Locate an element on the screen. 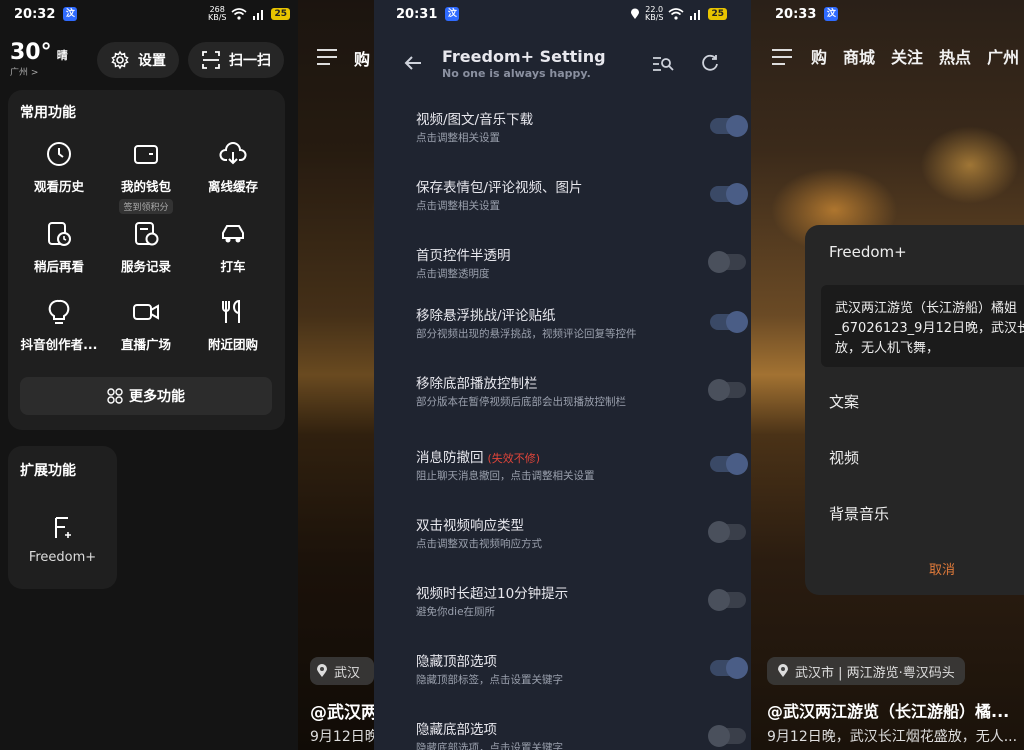  author-name: @武汉两 is located at coordinates (344, 710).